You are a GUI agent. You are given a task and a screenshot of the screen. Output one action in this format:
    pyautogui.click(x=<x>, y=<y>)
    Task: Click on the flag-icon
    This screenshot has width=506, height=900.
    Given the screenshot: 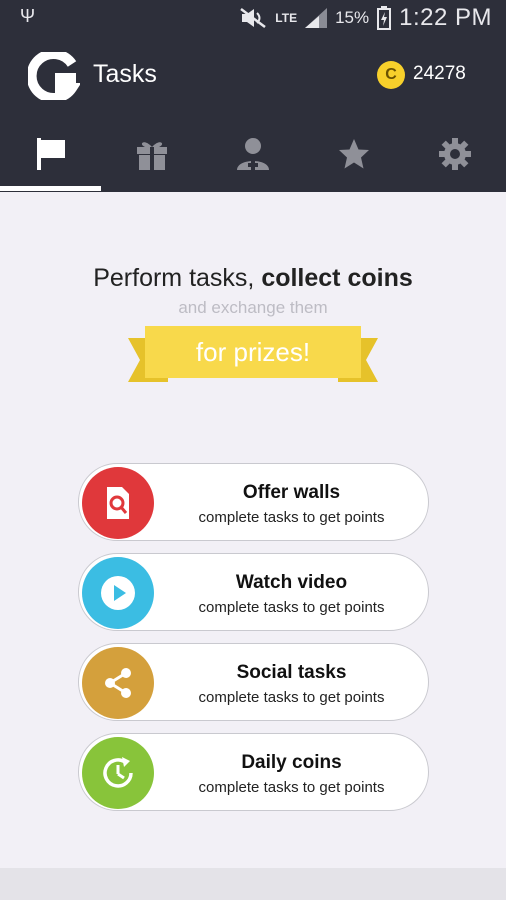 What is the action you would take?
    pyautogui.click(x=50, y=154)
    